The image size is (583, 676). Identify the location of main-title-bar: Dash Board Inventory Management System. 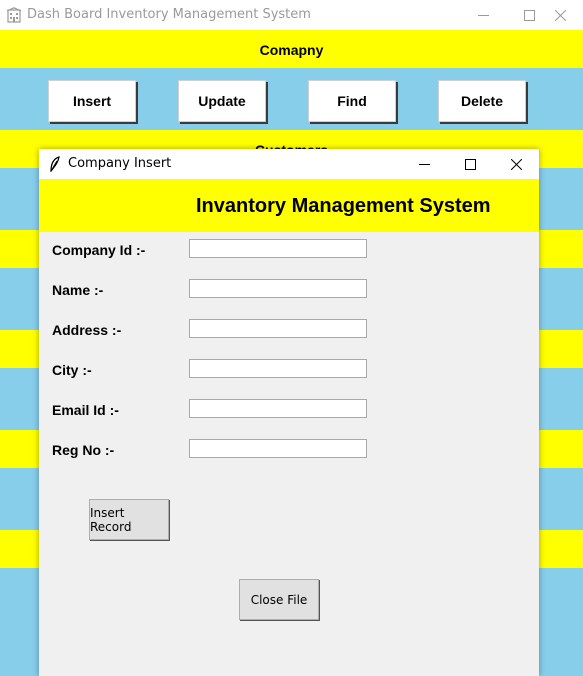
(291, 15).